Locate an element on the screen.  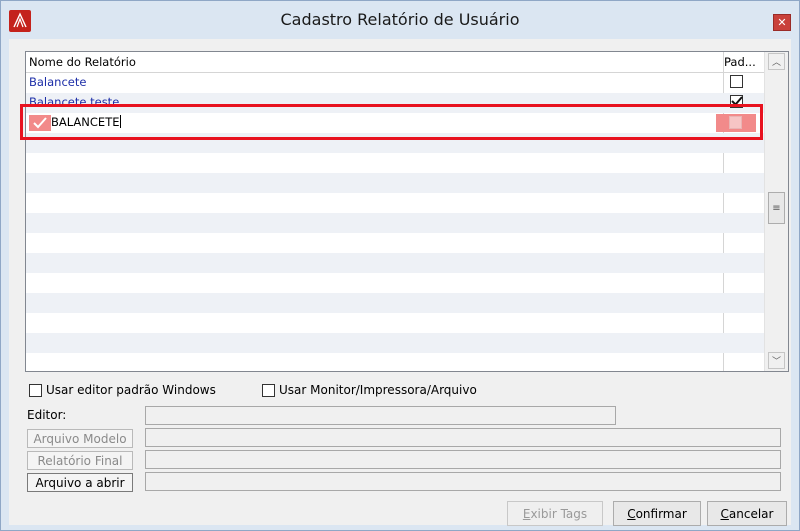
exibir-tags-button: Exibir Tags is located at coordinates (555, 513).